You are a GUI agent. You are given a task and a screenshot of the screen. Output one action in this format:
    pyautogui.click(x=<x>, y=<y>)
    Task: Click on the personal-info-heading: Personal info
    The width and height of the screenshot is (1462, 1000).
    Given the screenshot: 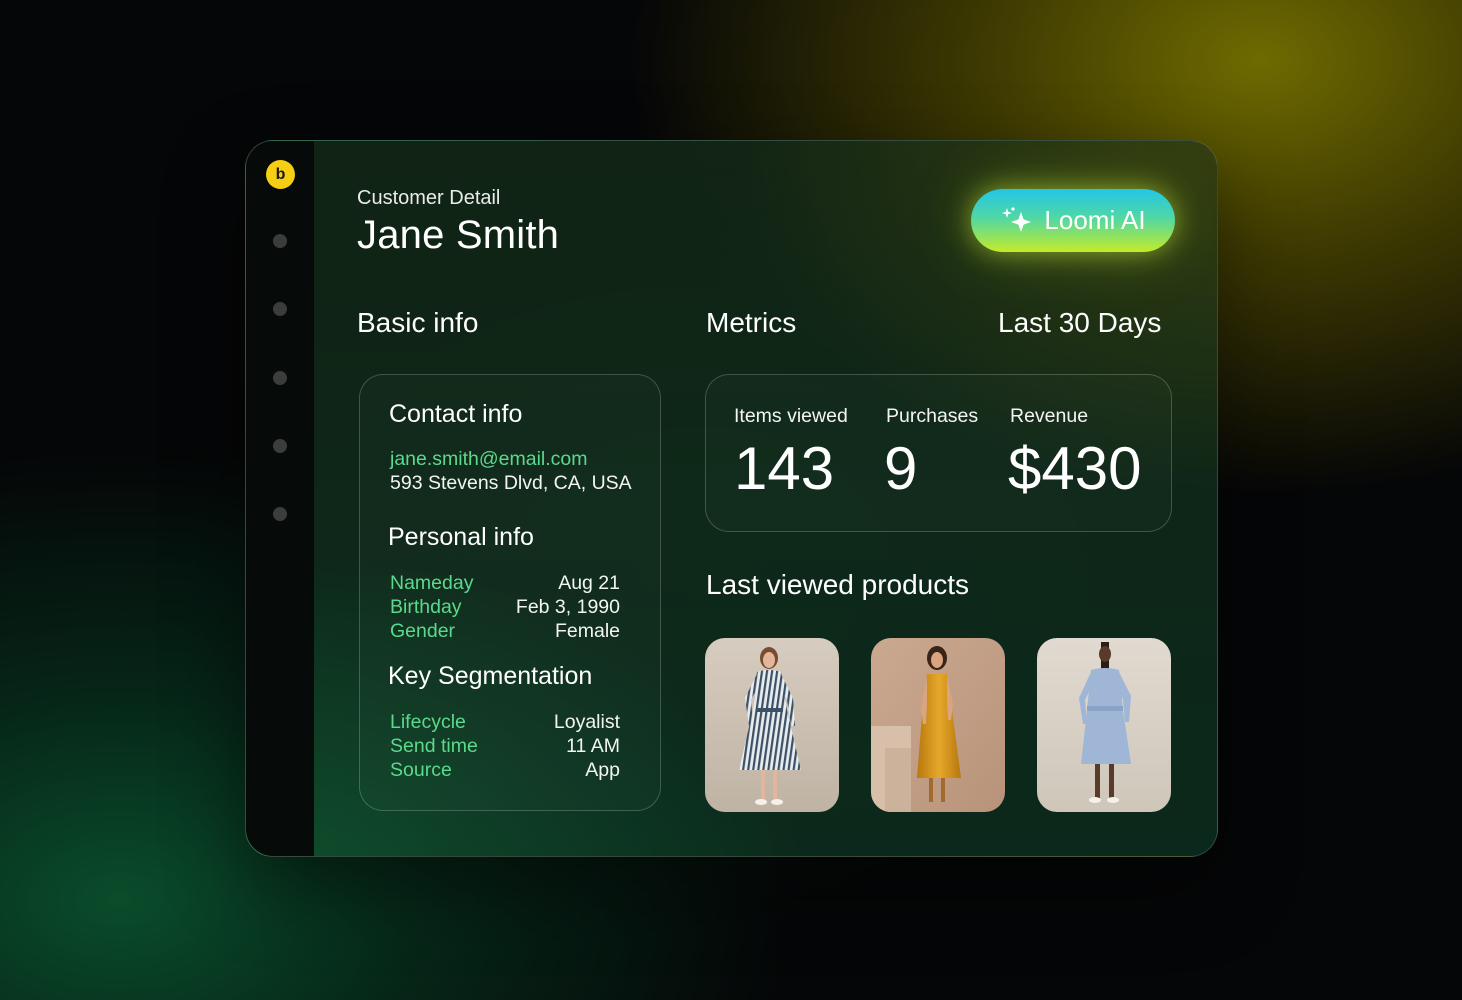 What is the action you would take?
    pyautogui.click(x=461, y=537)
    